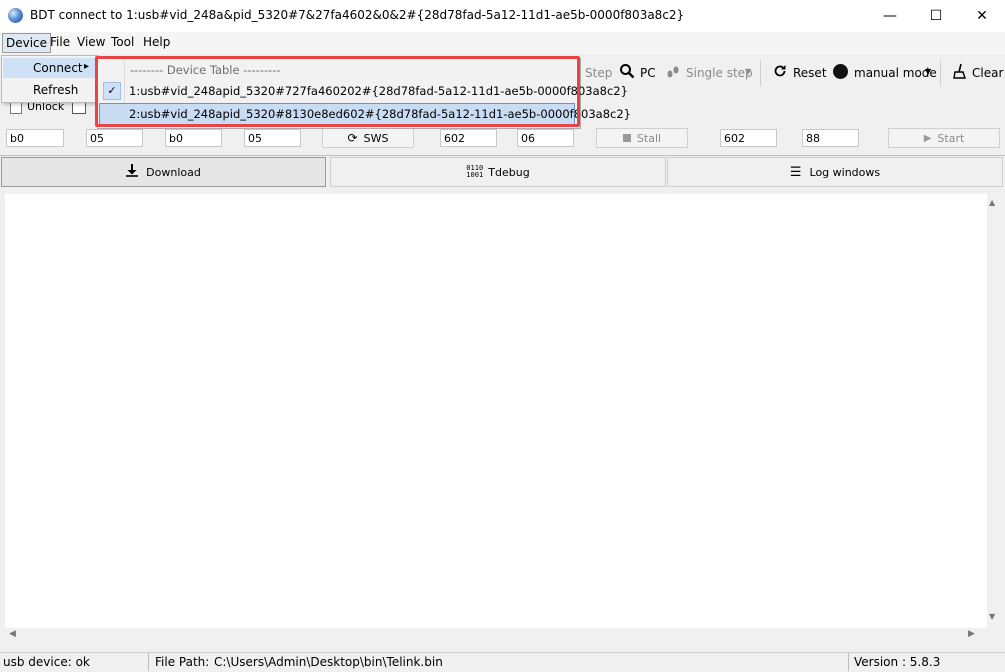 The width and height of the screenshot is (1005, 672). I want to click on field-6: 06, so click(545, 138).